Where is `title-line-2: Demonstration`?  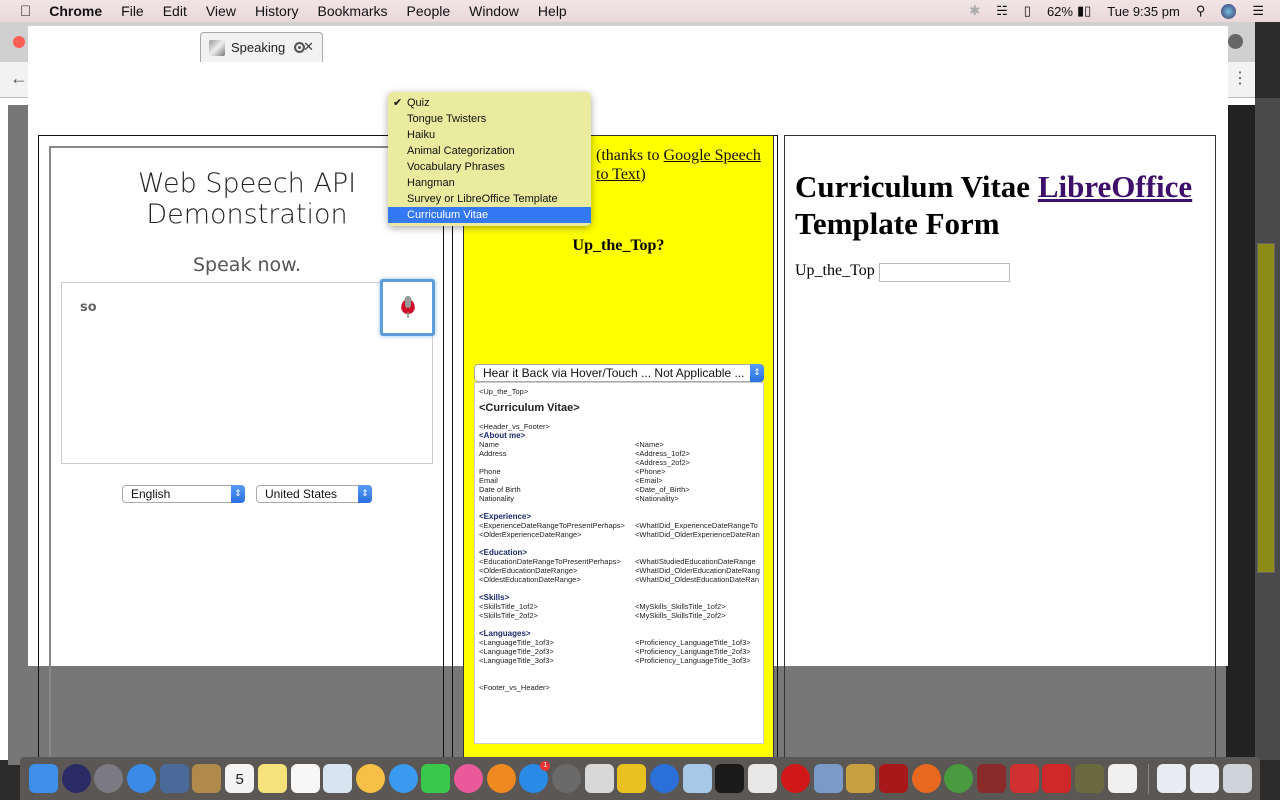 title-line-2: Demonstration is located at coordinates (247, 214).